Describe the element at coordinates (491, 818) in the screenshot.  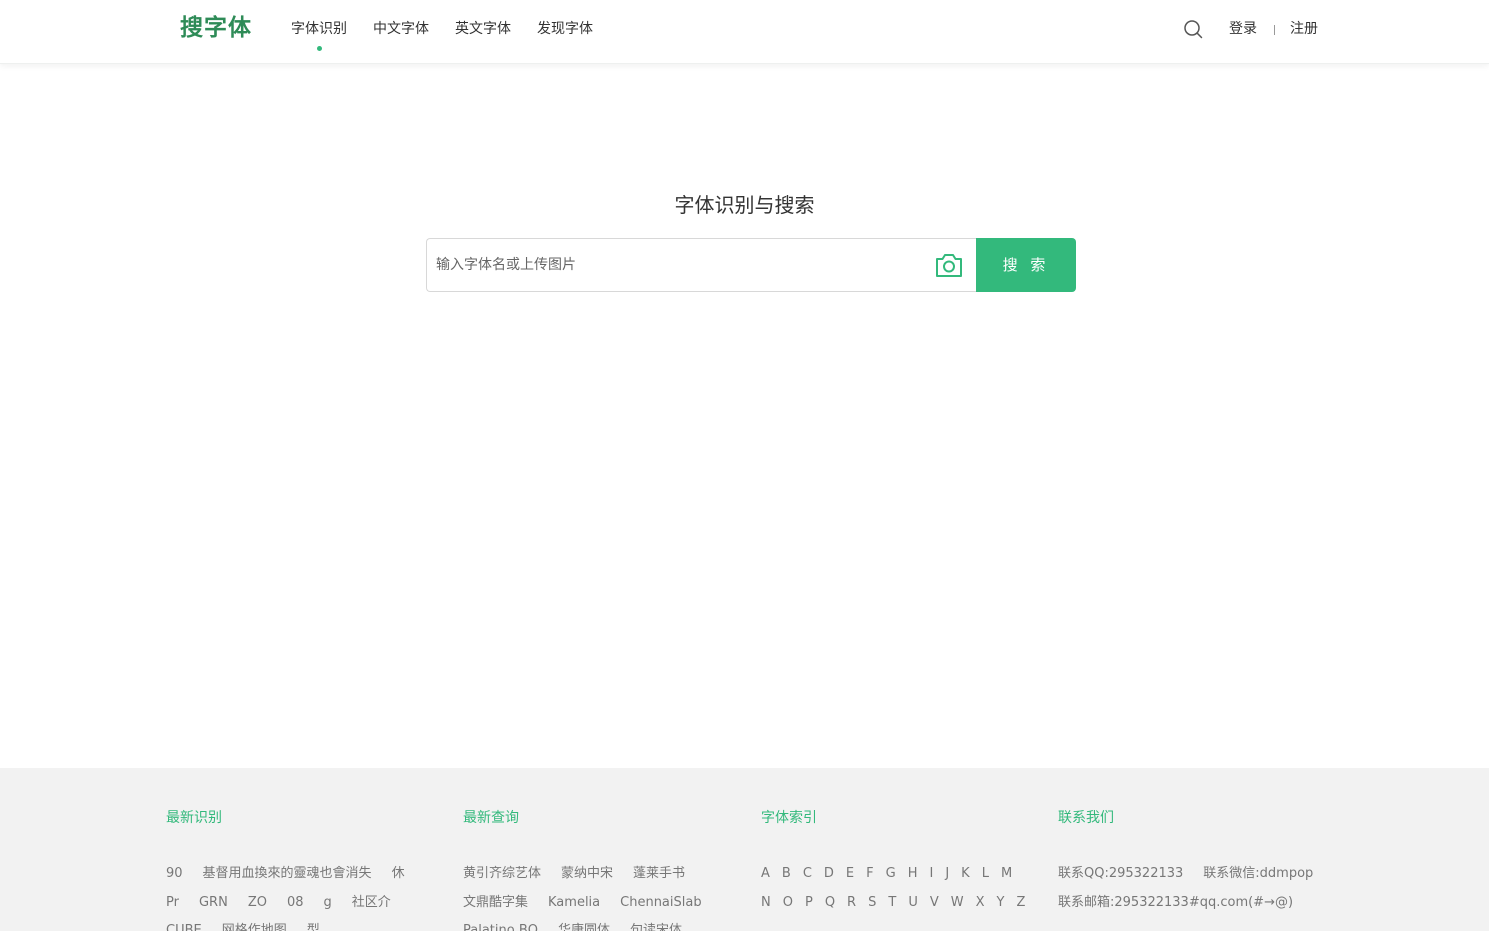
I see `recent-search-title: 最新查询` at that location.